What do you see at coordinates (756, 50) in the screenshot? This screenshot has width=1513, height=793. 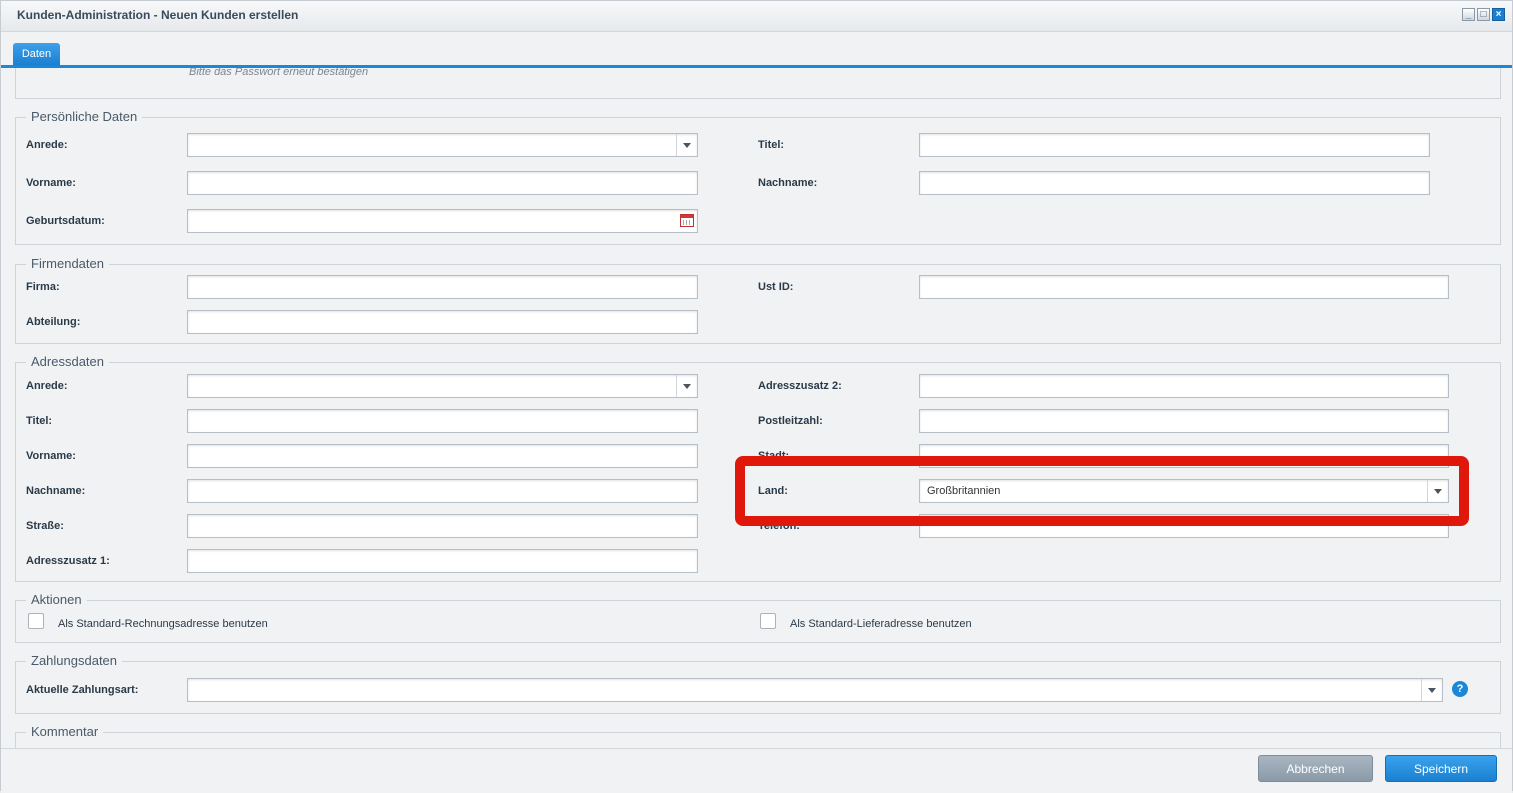 I see `tab-bar: Daten` at bounding box center [756, 50].